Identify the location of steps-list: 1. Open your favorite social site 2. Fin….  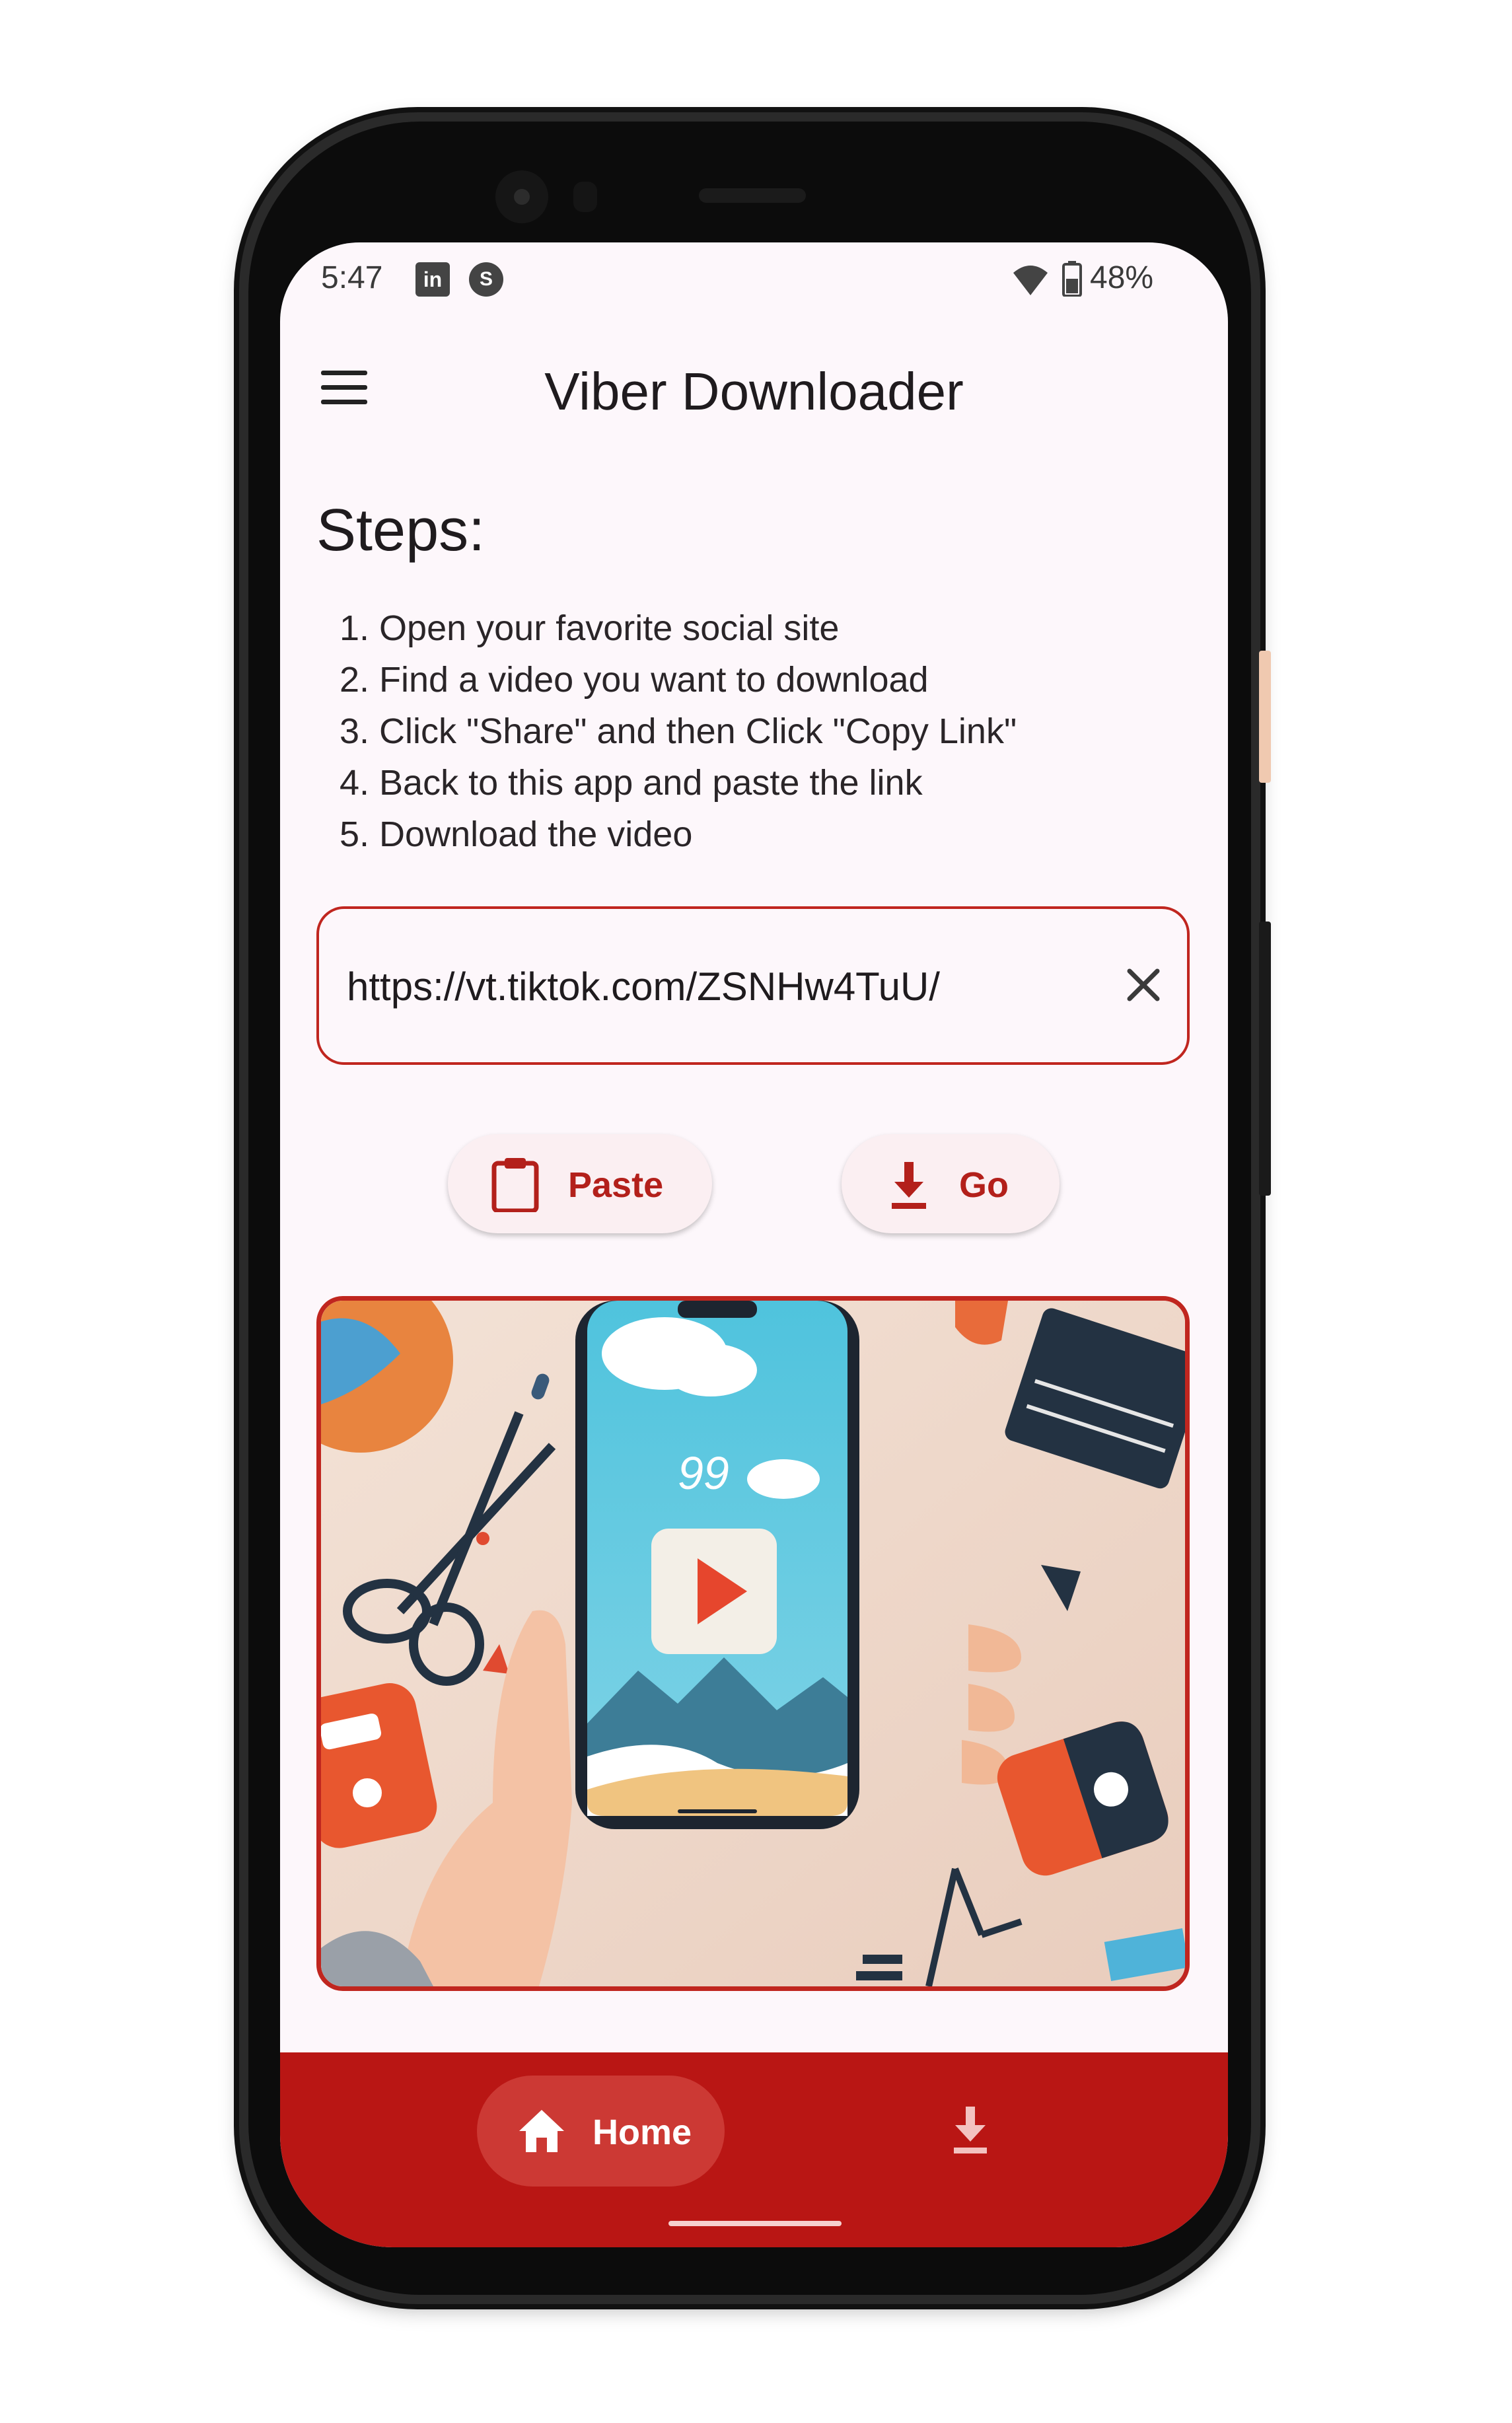
(678, 731).